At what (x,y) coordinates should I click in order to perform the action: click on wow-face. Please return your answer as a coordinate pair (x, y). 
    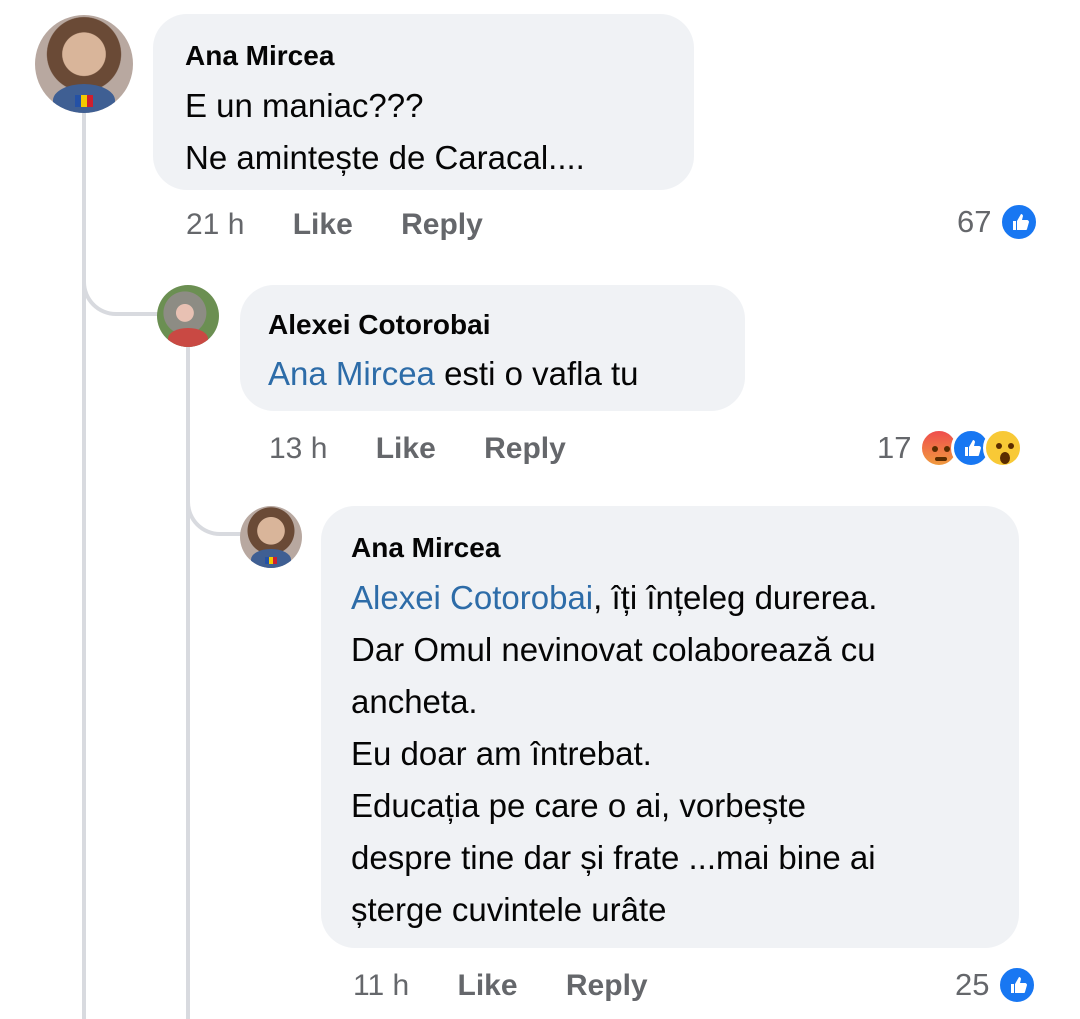
    Looking at the image, I should click on (1003, 448).